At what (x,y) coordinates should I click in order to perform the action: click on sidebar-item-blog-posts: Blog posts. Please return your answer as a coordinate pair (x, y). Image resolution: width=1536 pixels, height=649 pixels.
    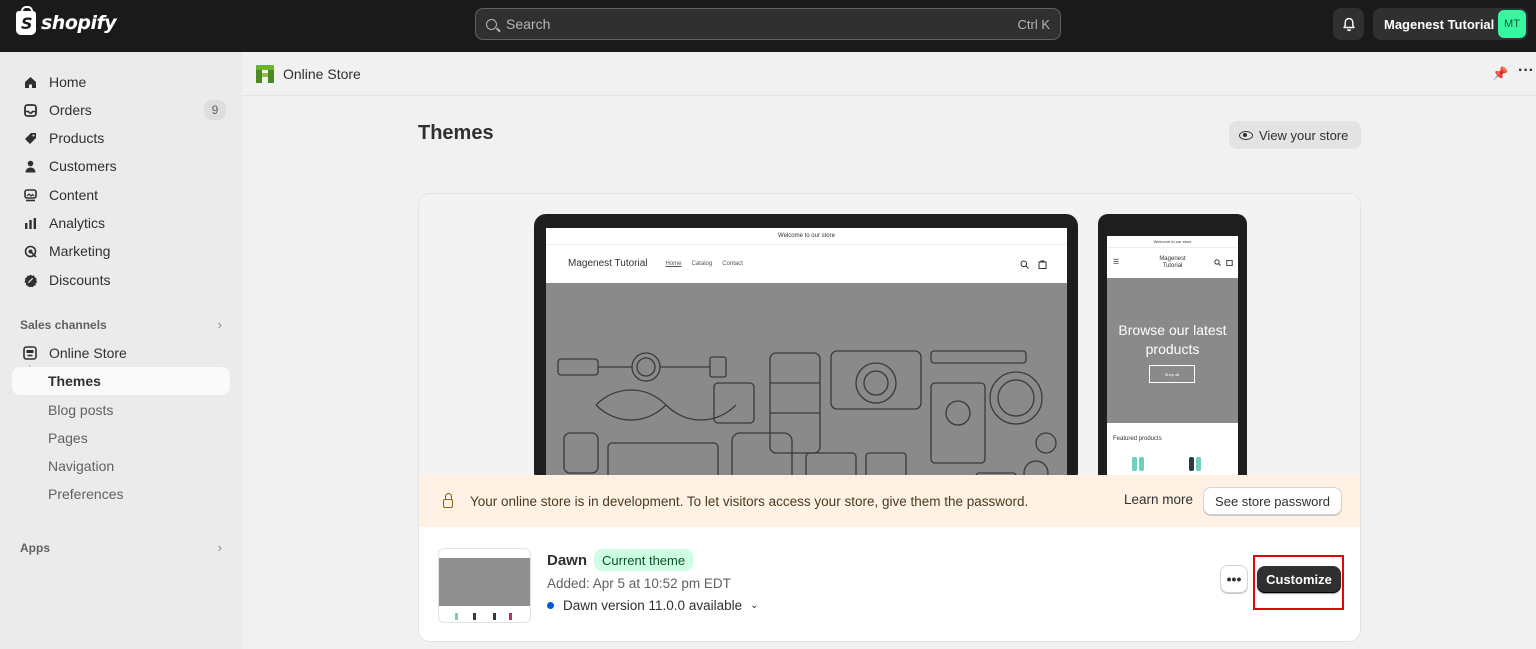
    Looking at the image, I should click on (121, 410).